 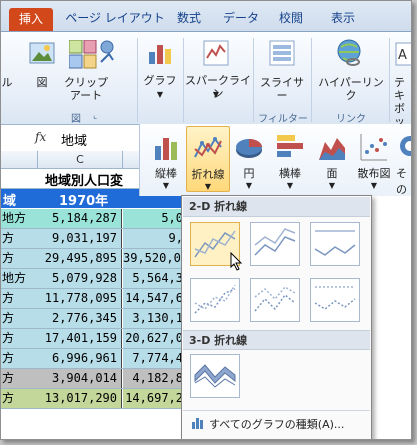 I want to click on line-chart-icon, so click(x=208, y=147).